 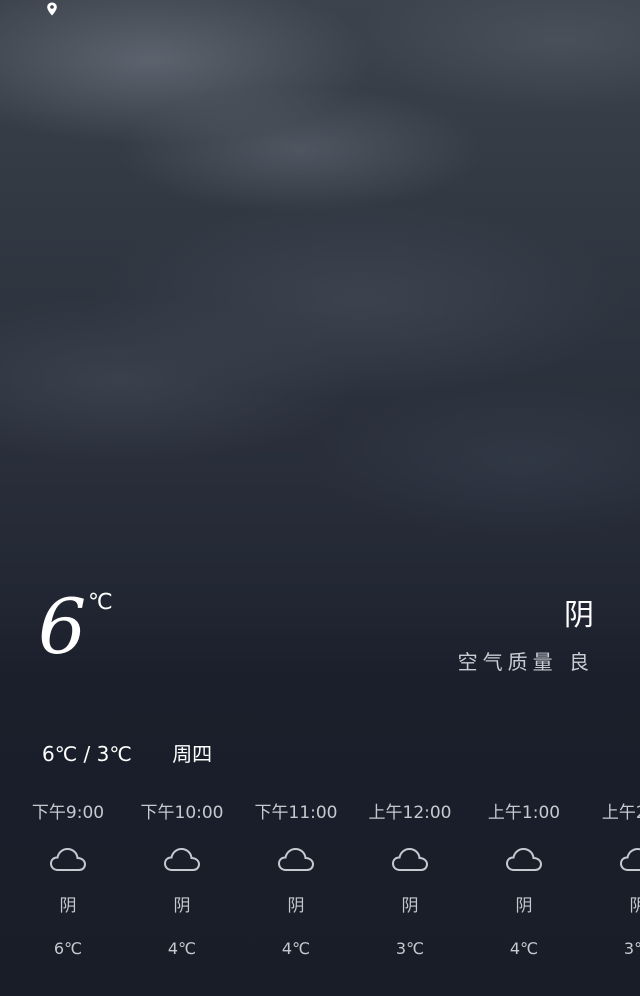 I want to click on current-condition: 阴, so click(x=579, y=615).